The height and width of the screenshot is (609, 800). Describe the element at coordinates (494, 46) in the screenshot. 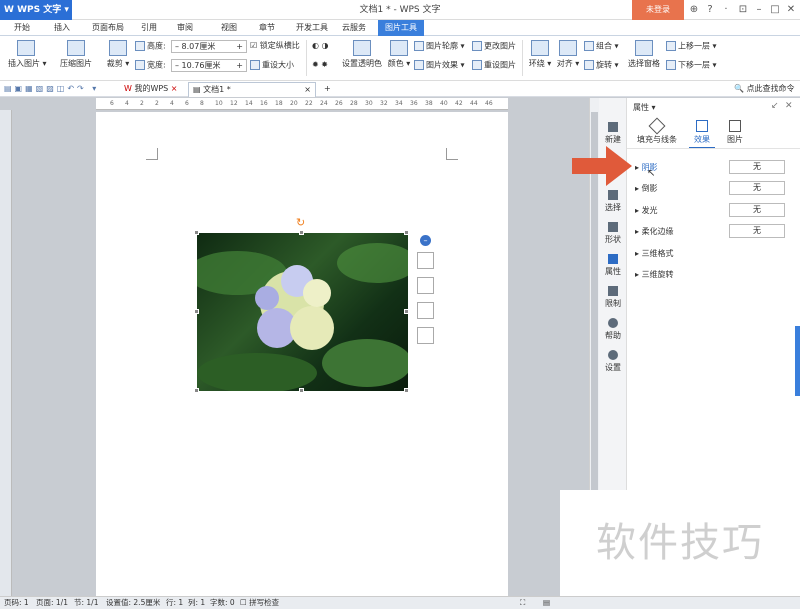

I see `change-picture-button: 更改图片` at that location.